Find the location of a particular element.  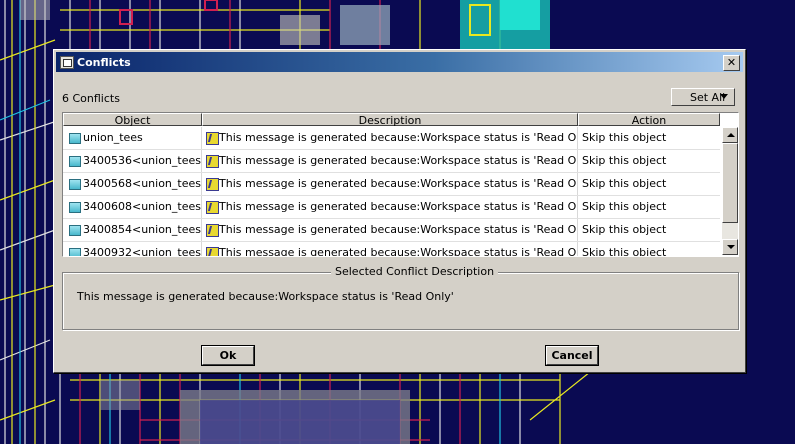

scroll-down-button is located at coordinates (730, 247).